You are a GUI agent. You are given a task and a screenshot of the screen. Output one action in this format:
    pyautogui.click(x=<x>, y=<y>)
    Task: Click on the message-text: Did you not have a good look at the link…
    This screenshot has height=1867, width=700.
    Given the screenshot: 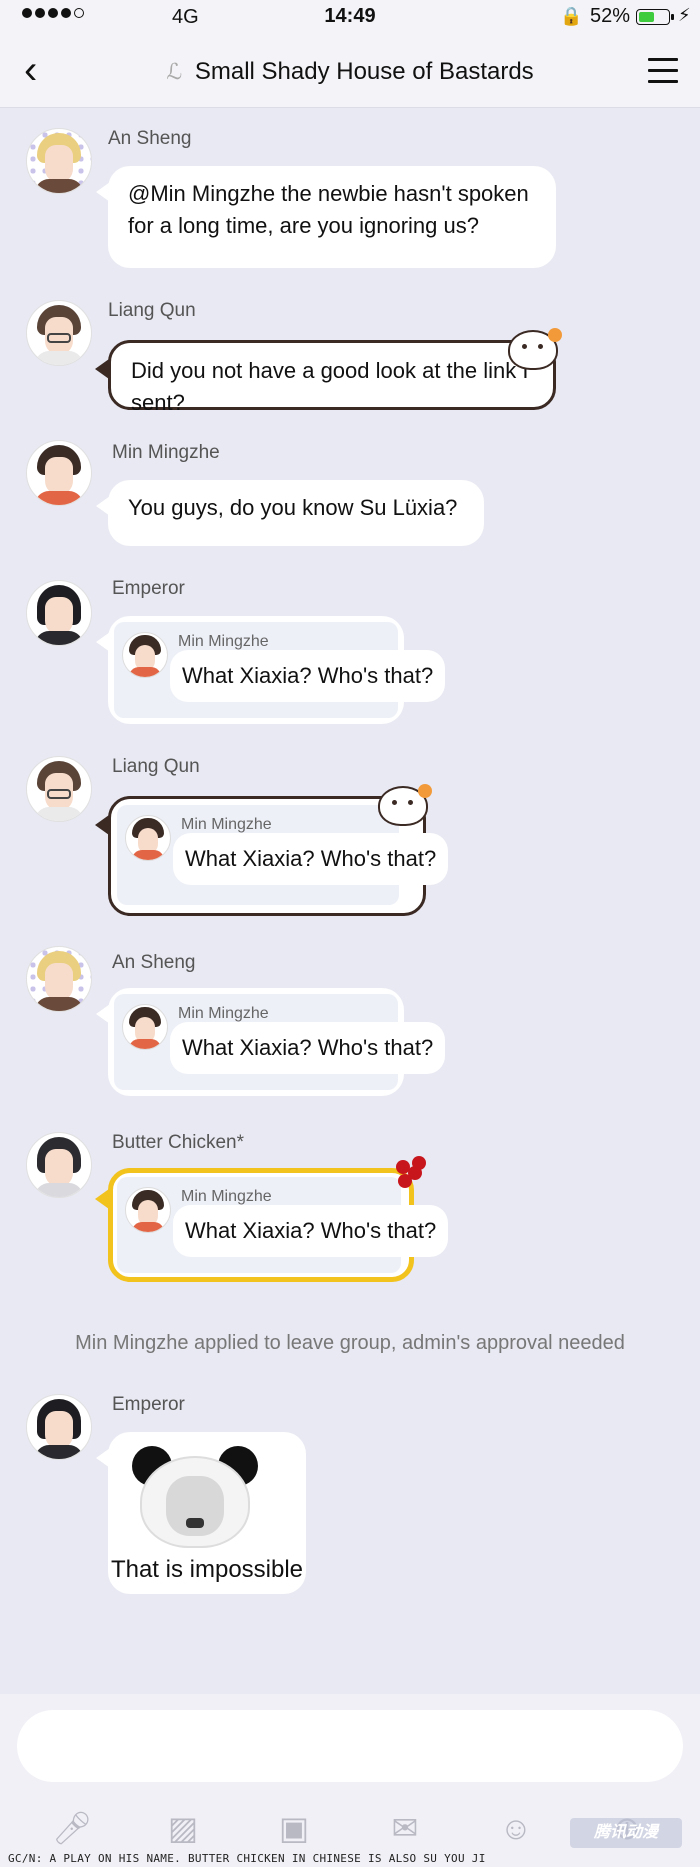 What is the action you would take?
    pyautogui.click(x=330, y=386)
    